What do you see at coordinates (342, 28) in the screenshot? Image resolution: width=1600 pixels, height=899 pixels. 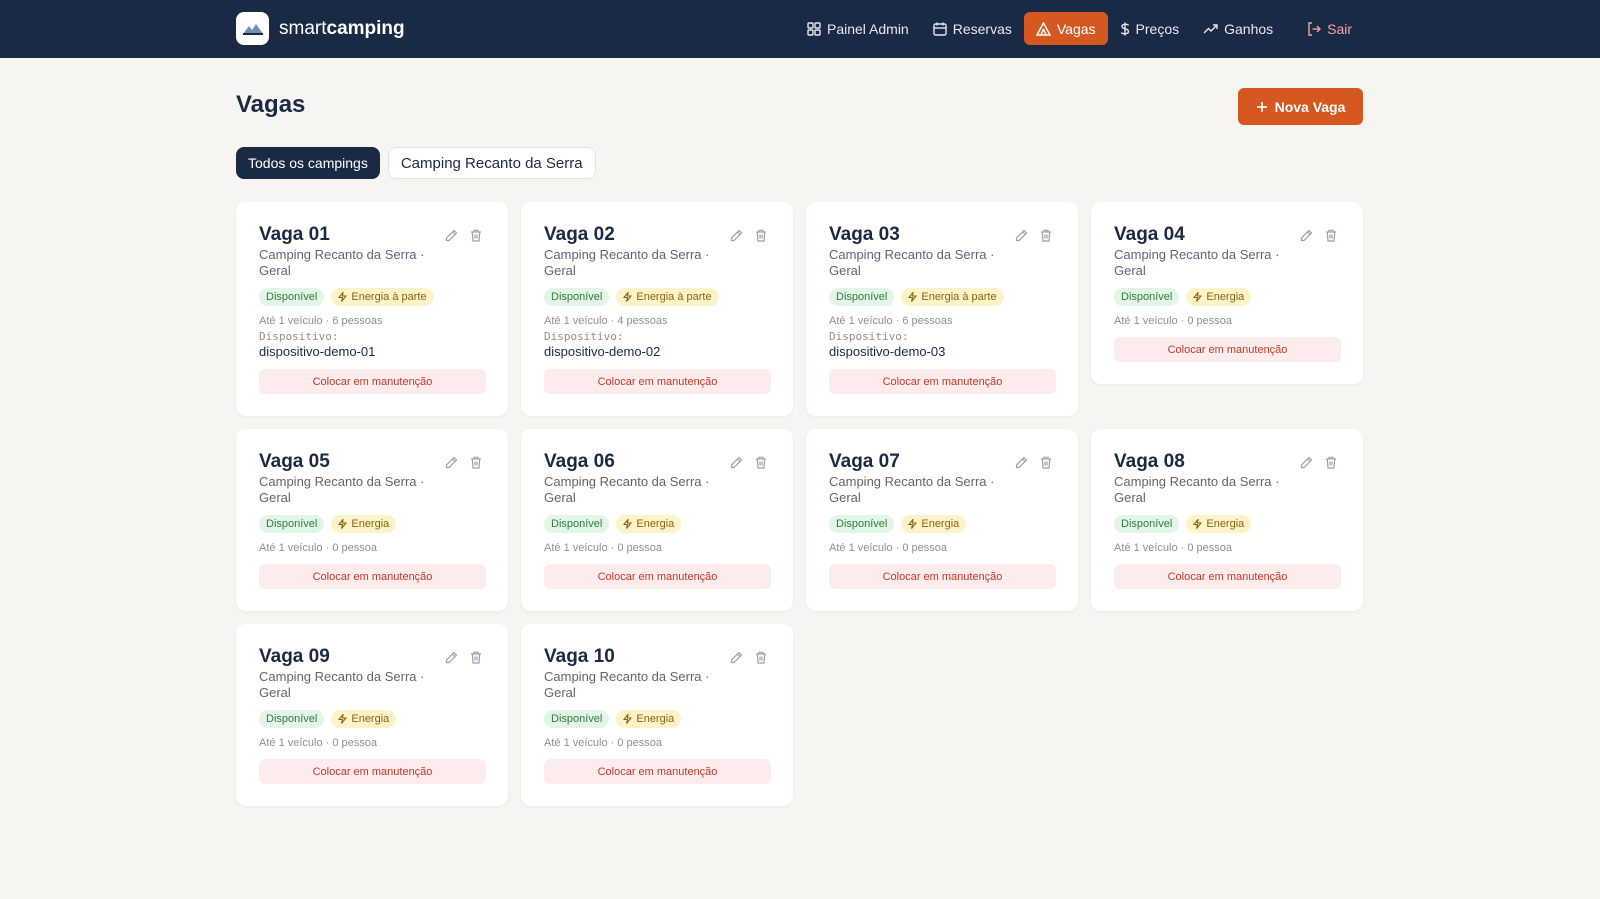 I see `brand-name: smartcamping` at bounding box center [342, 28].